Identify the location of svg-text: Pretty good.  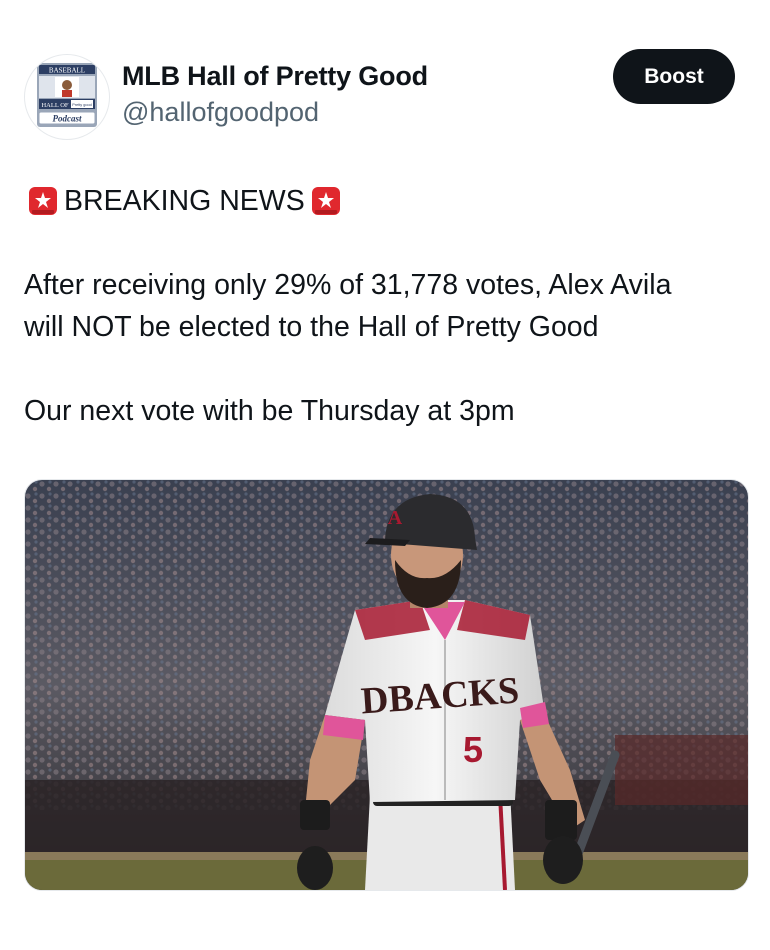
(81, 105).